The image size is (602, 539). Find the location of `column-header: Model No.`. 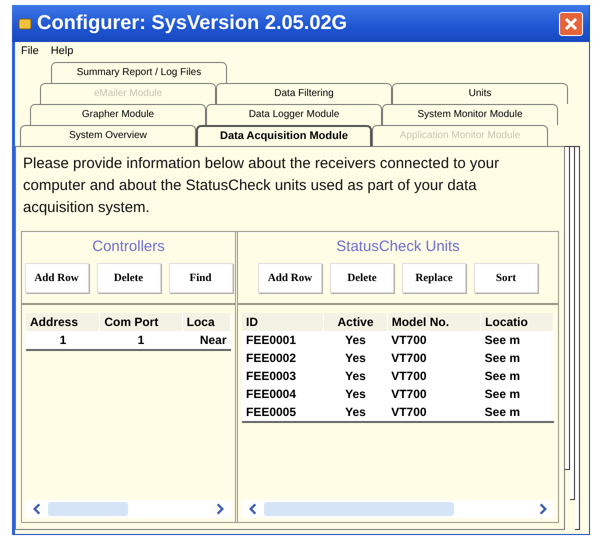

column-header: Model No. is located at coordinates (434, 322).